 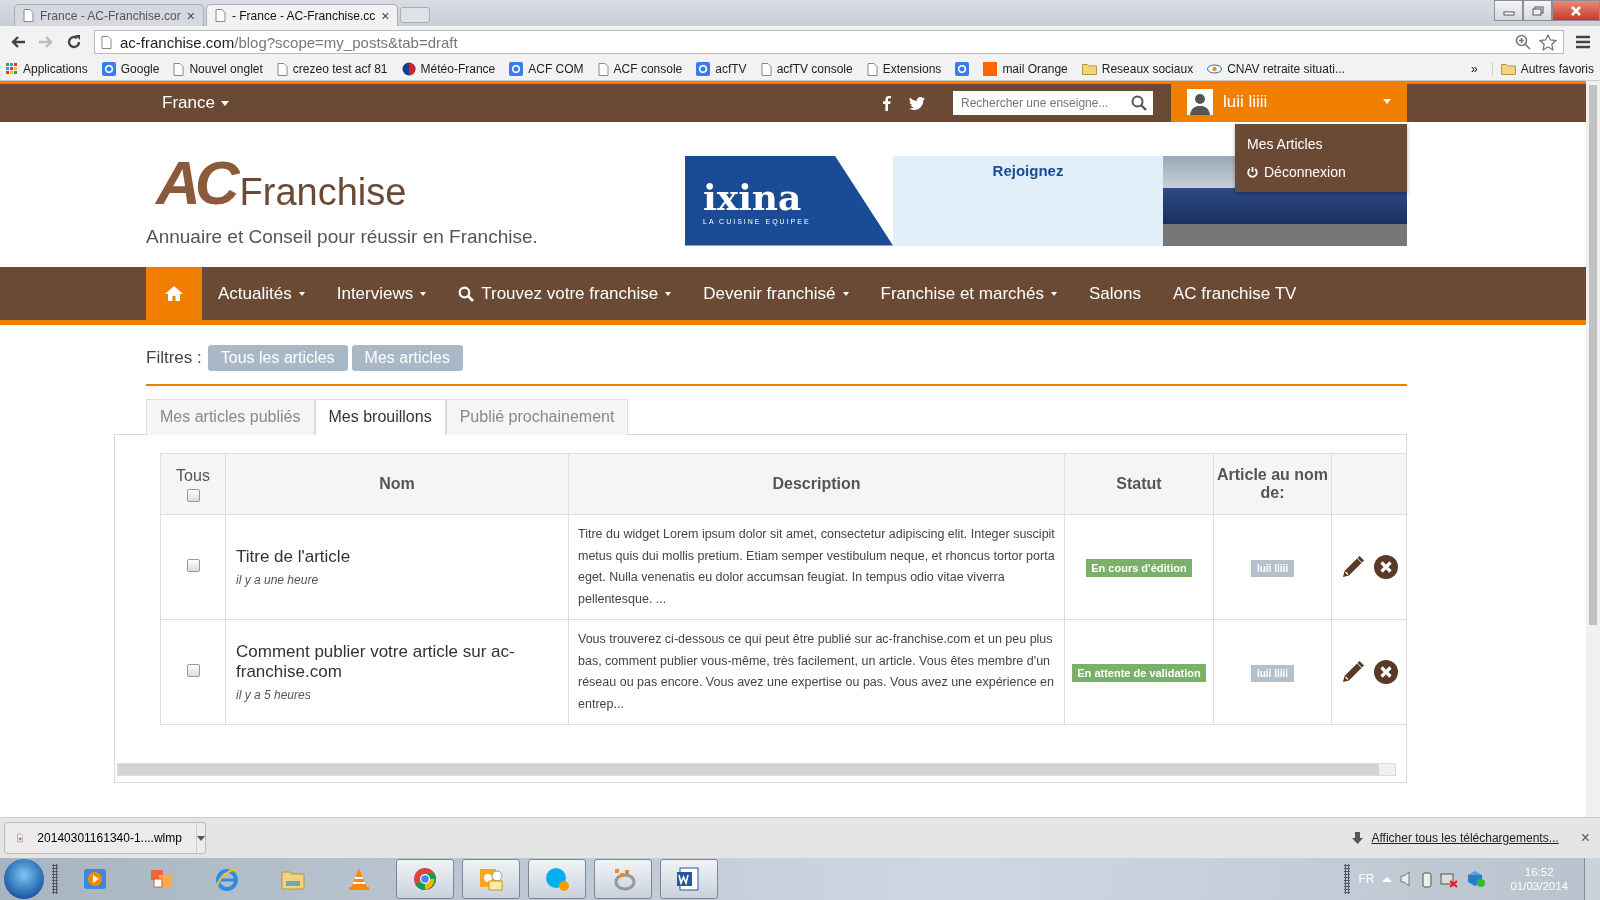 I want to click on minimize-button, so click(x=1508, y=10).